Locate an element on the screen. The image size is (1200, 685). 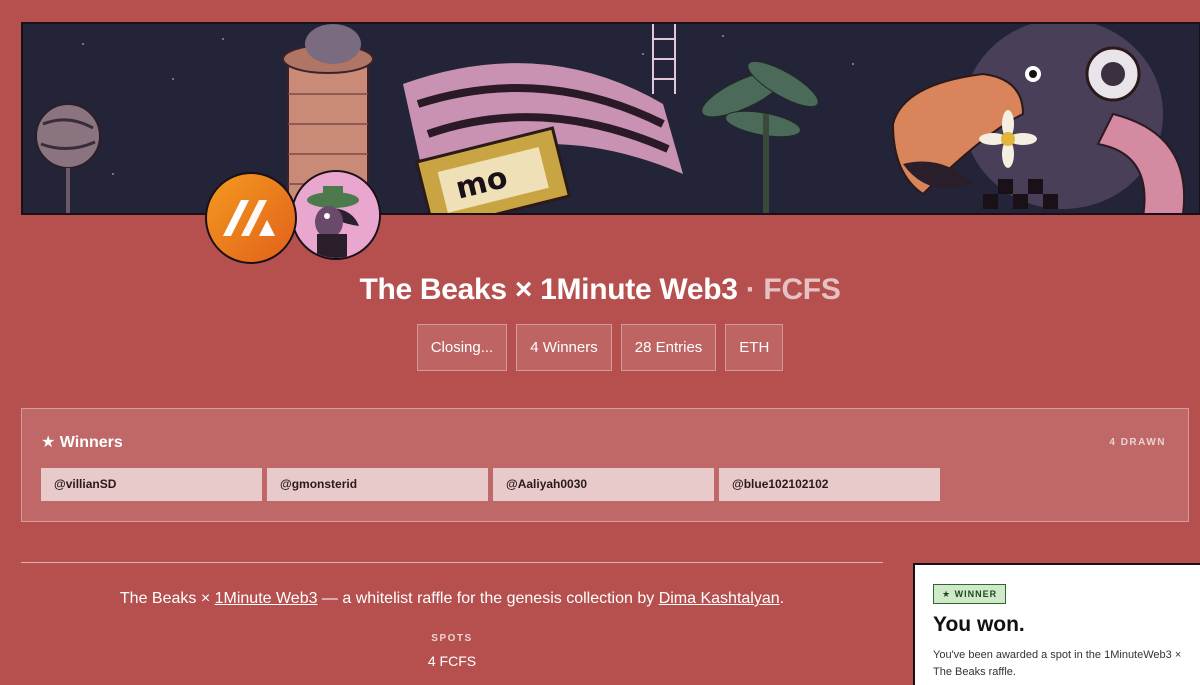
artist-link: Dima Kashtalyan is located at coordinates (719, 598).